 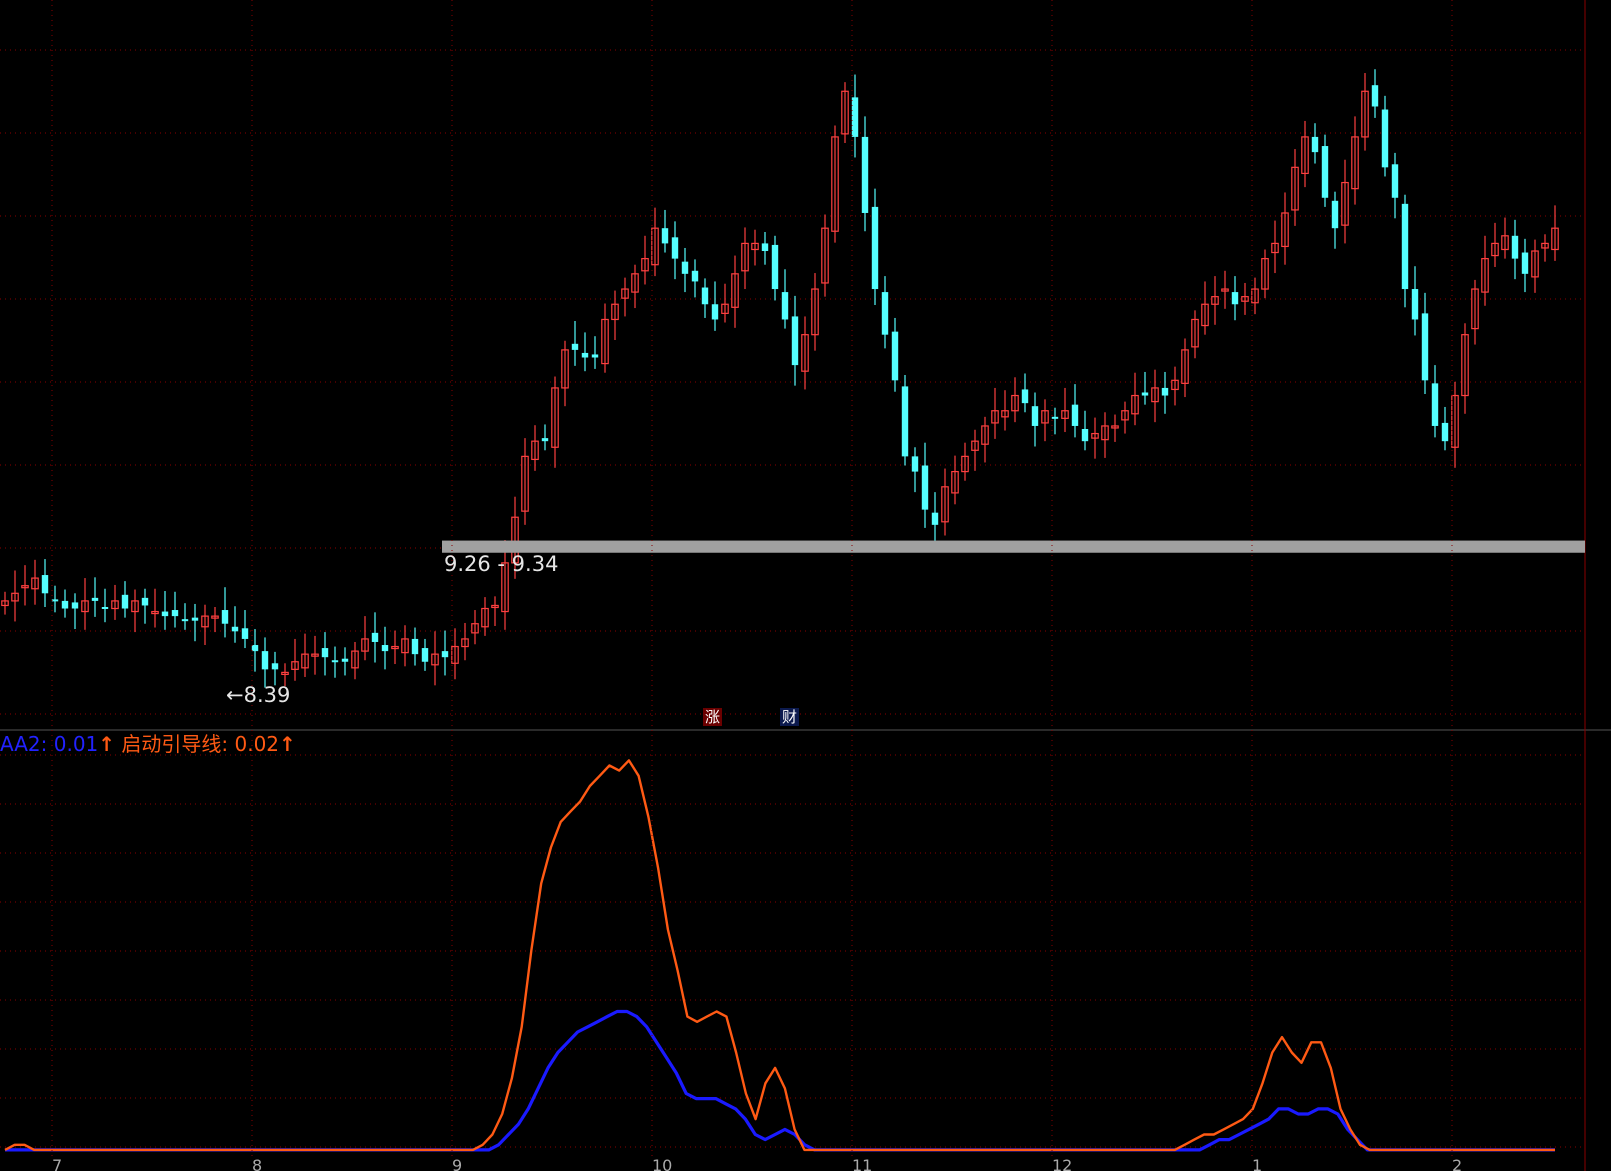 What do you see at coordinates (713, 717) in the screenshot?
I see `rise-badge: 涨` at bounding box center [713, 717].